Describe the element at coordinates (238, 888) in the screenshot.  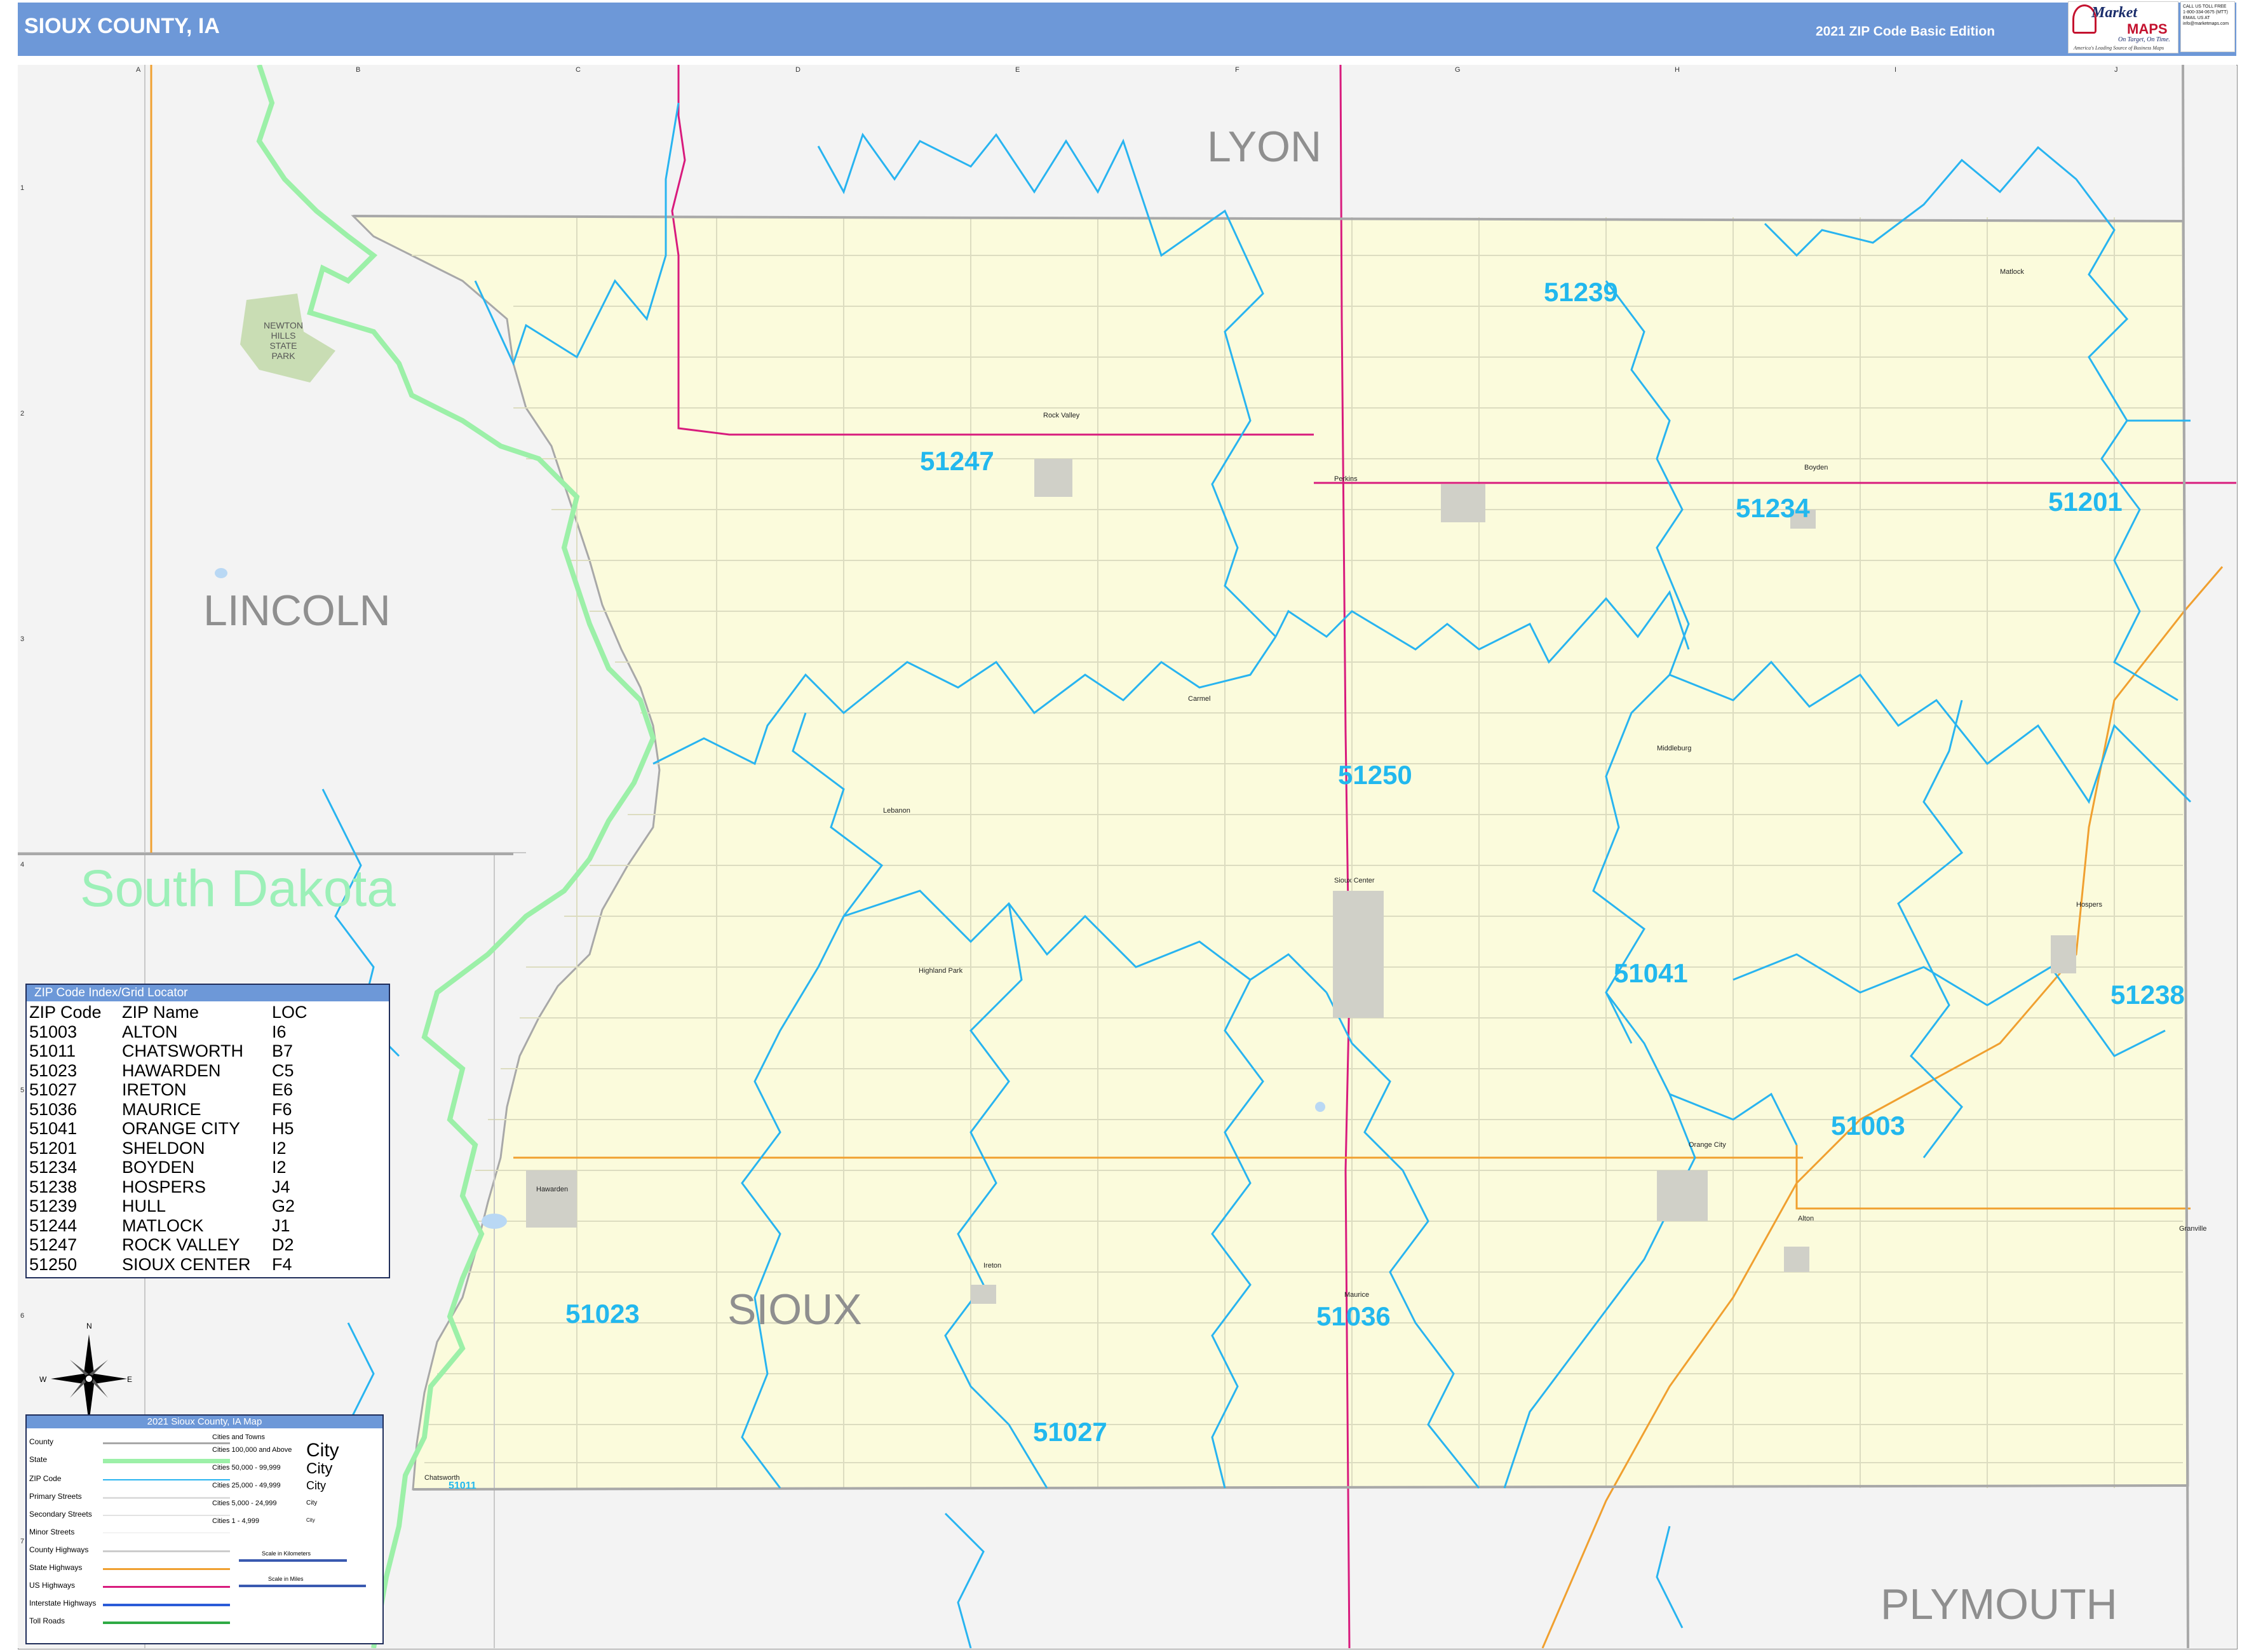
I see `region-south-dakota: South Dakota` at that location.